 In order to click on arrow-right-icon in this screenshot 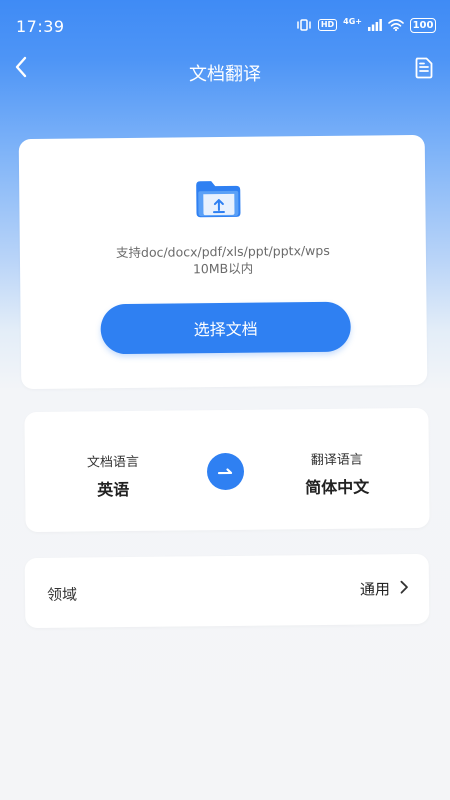, I will do `click(225, 471)`.